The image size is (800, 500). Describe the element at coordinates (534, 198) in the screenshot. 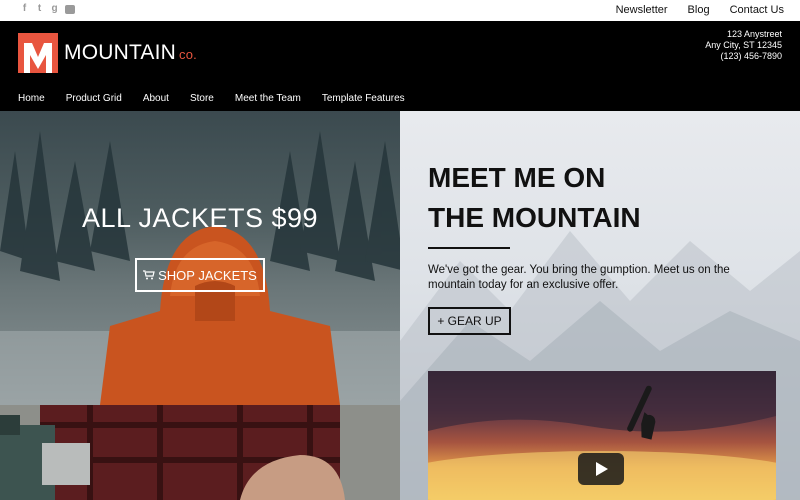

I see `headline: MEET ME ON THE MOUNTAIN` at that location.